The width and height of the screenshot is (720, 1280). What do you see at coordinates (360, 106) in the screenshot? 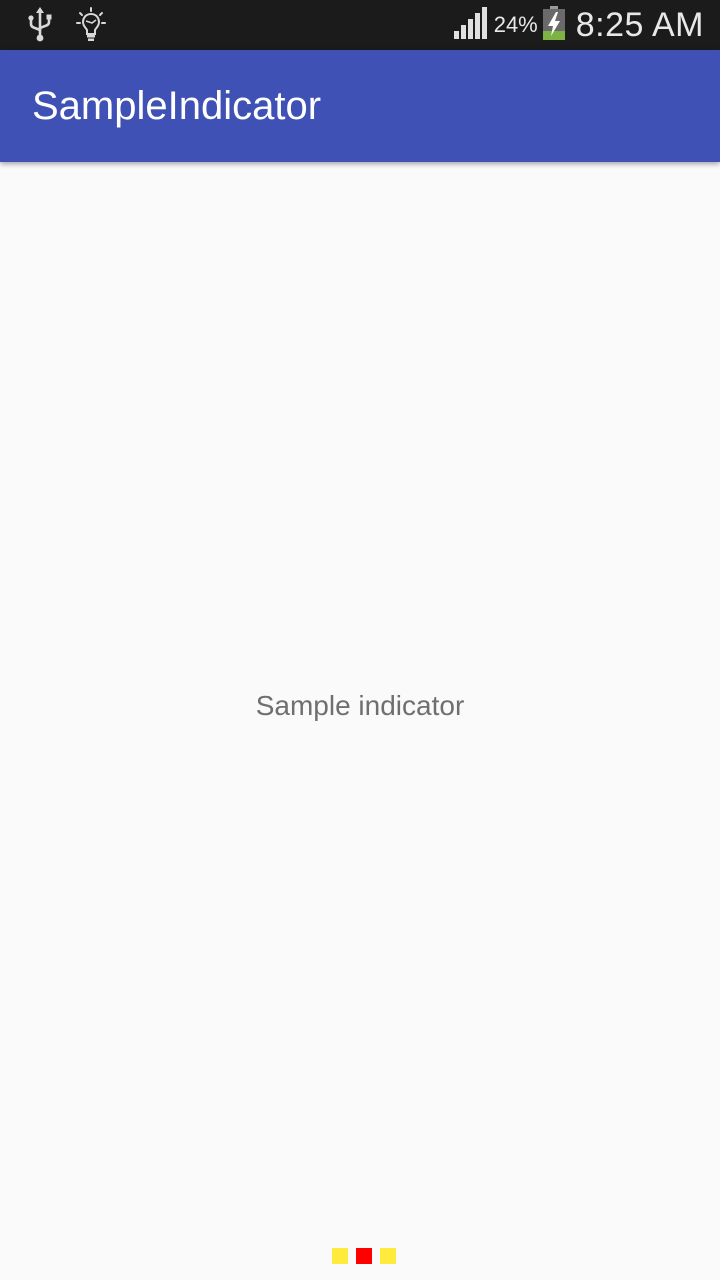
I see `app-bar: SampleIndicator` at bounding box center [360, 106].